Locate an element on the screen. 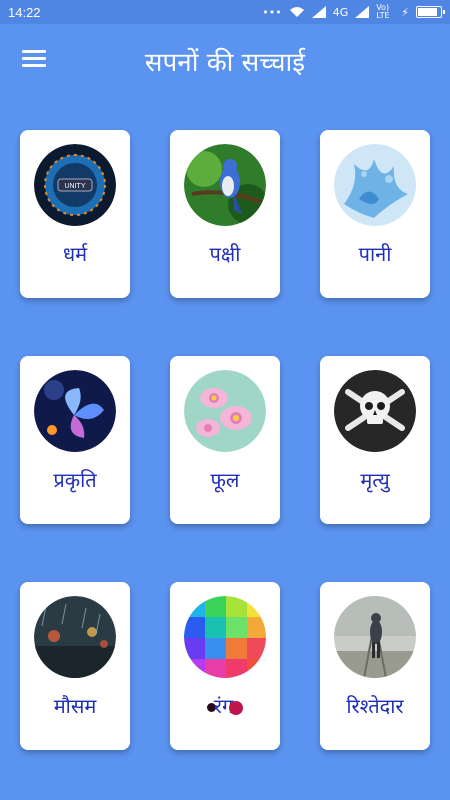  category-card-dharm: UNITY धर्म is located at coordinates (75, 214).